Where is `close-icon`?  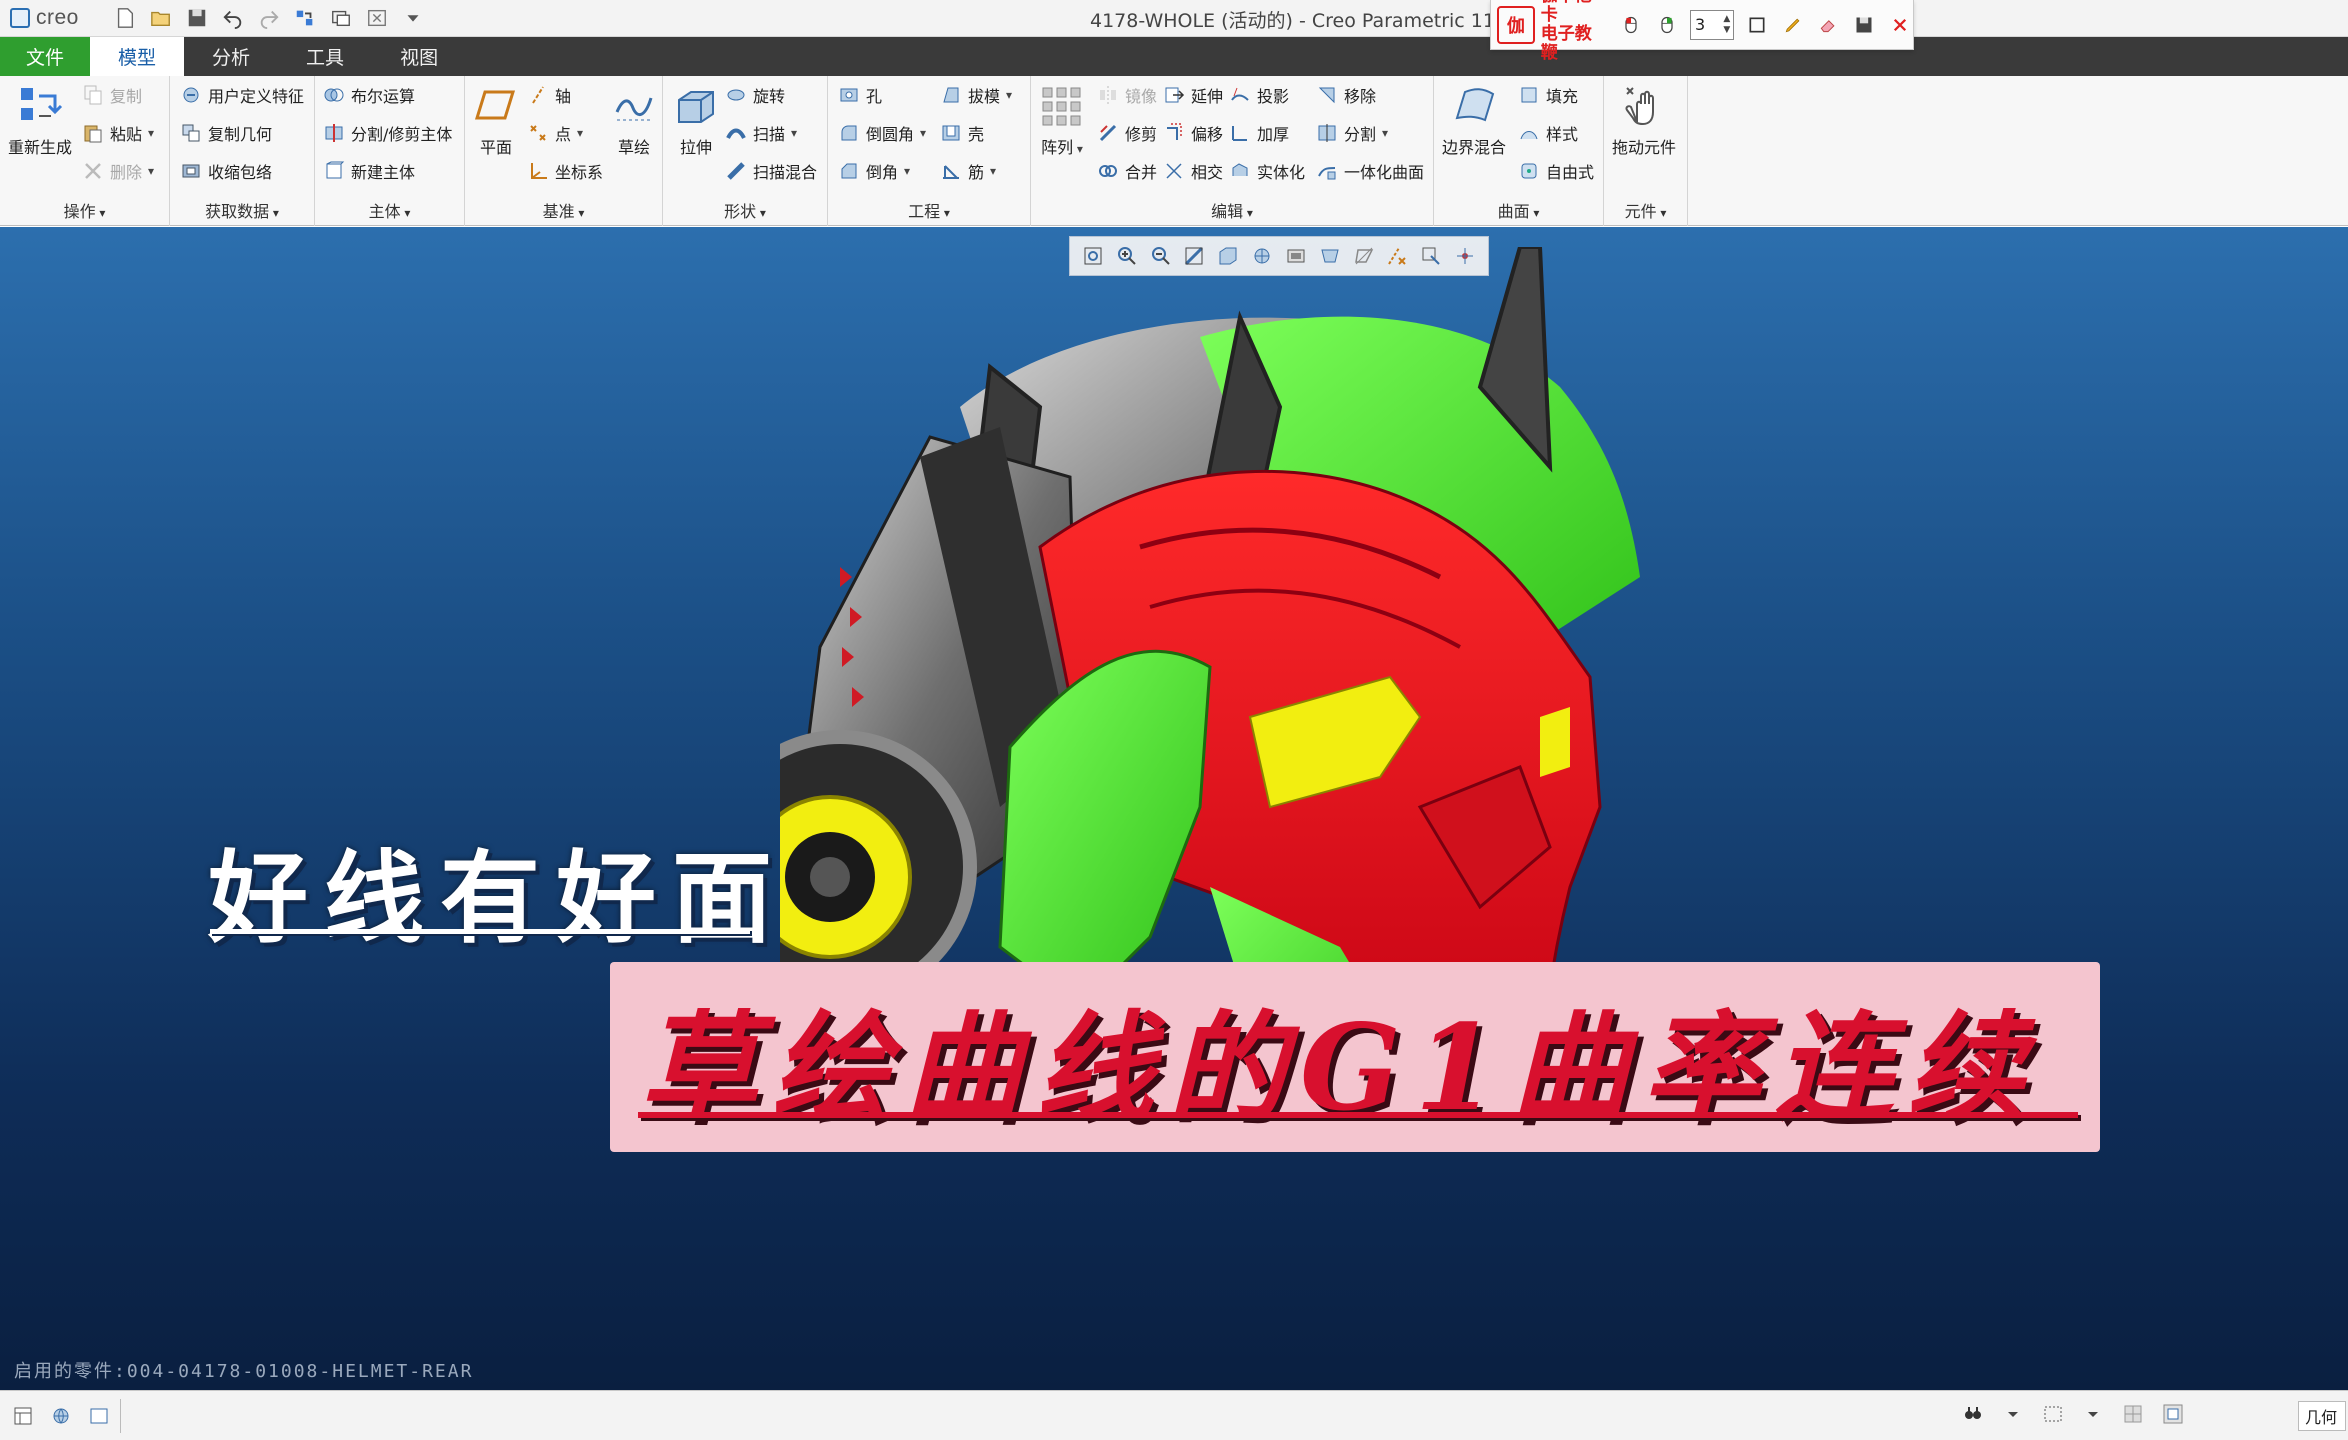 close-icon is located at coordinates (1900, 25).